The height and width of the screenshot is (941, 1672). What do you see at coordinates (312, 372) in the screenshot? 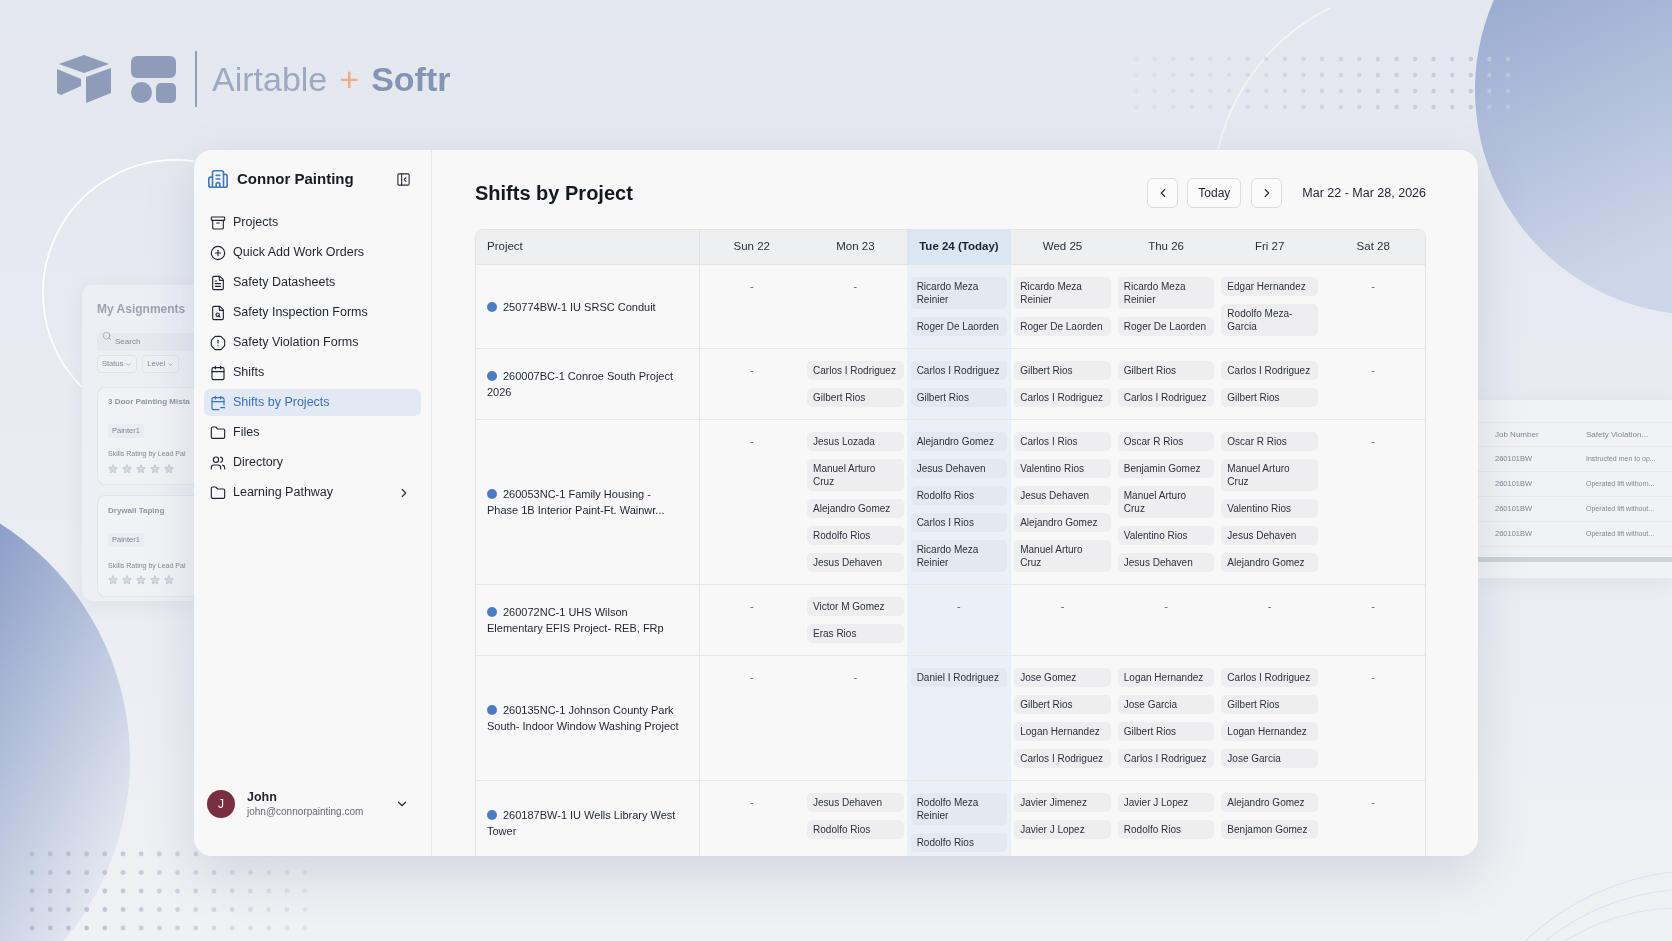
I see `sidebar-item: Shifts` at bounding box center [312, 372].